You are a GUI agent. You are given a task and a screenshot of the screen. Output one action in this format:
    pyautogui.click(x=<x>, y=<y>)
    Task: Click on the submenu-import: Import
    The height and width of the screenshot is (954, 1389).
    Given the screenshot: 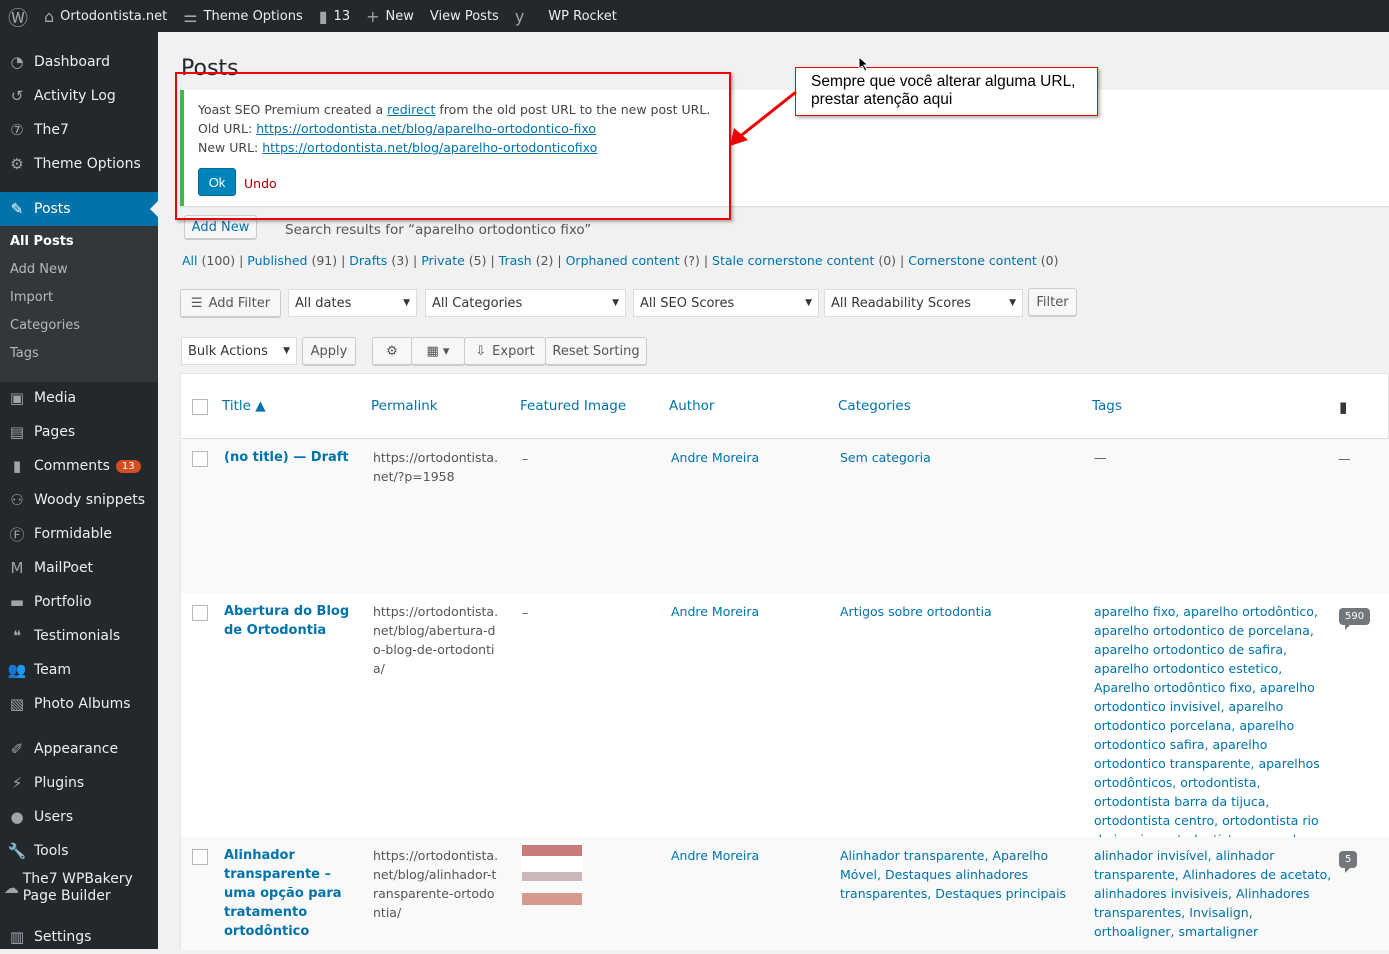 What is the action you would take?
    pyautogui.click(x=31, y=297)
    